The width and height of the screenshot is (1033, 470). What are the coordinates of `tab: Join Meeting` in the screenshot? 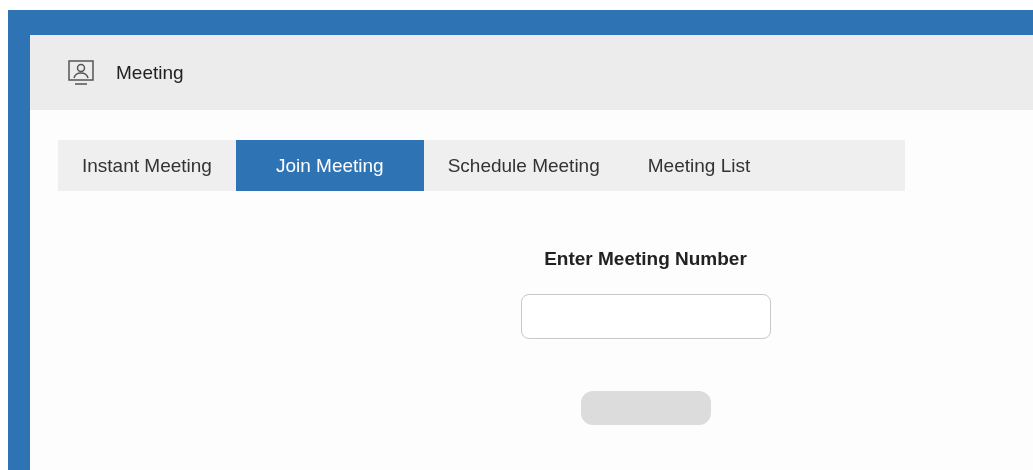 It's located at (329, 165).